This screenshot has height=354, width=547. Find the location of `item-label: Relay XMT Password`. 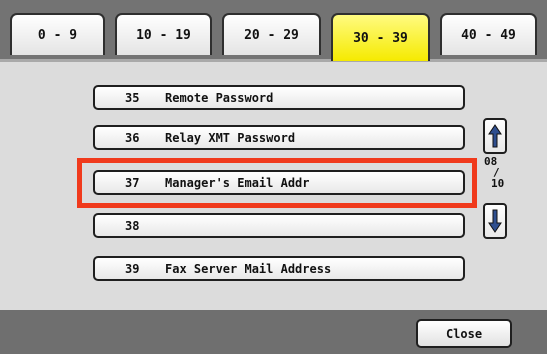

item-label: Relay XMT Password is located at coordinates (230, 137).